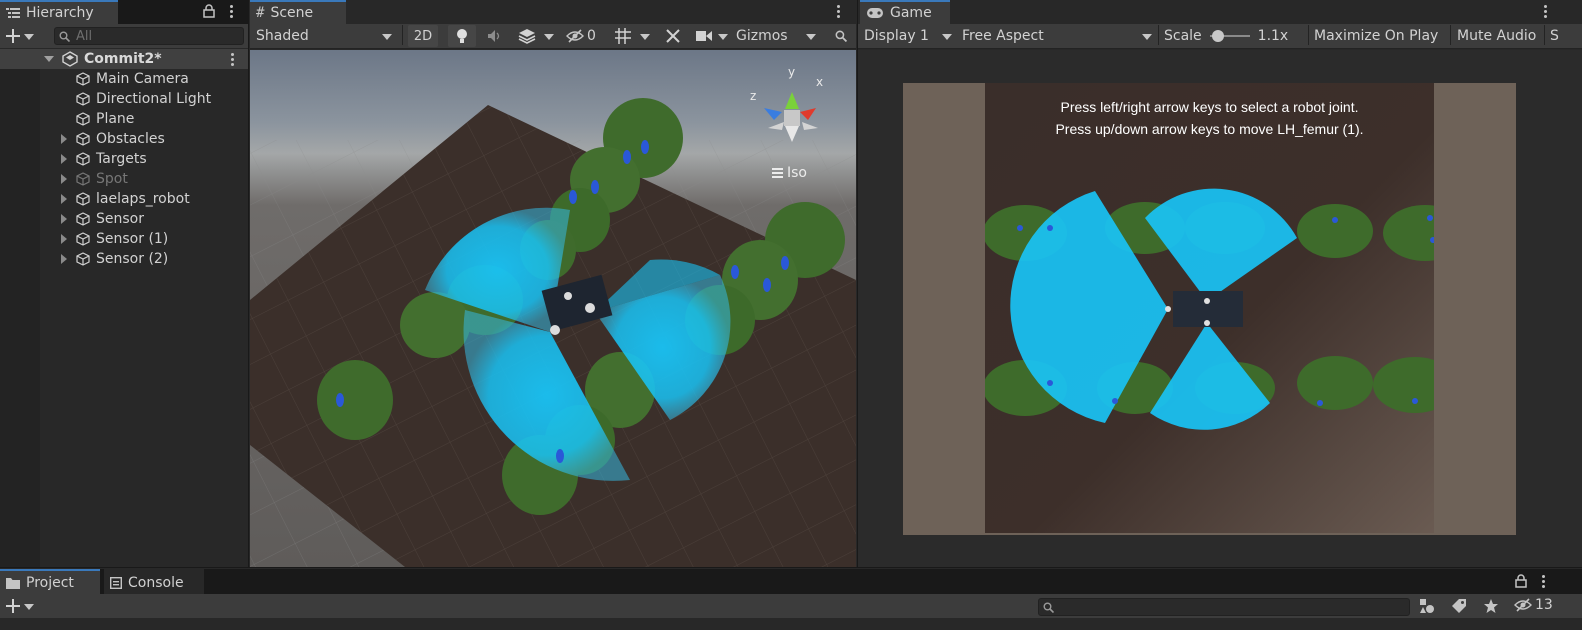 The image size is (1582, 630). What do you see at coordinates (791, 581) in the screenshot?
I see `project-tabbar` at bounding box center [791, 581].